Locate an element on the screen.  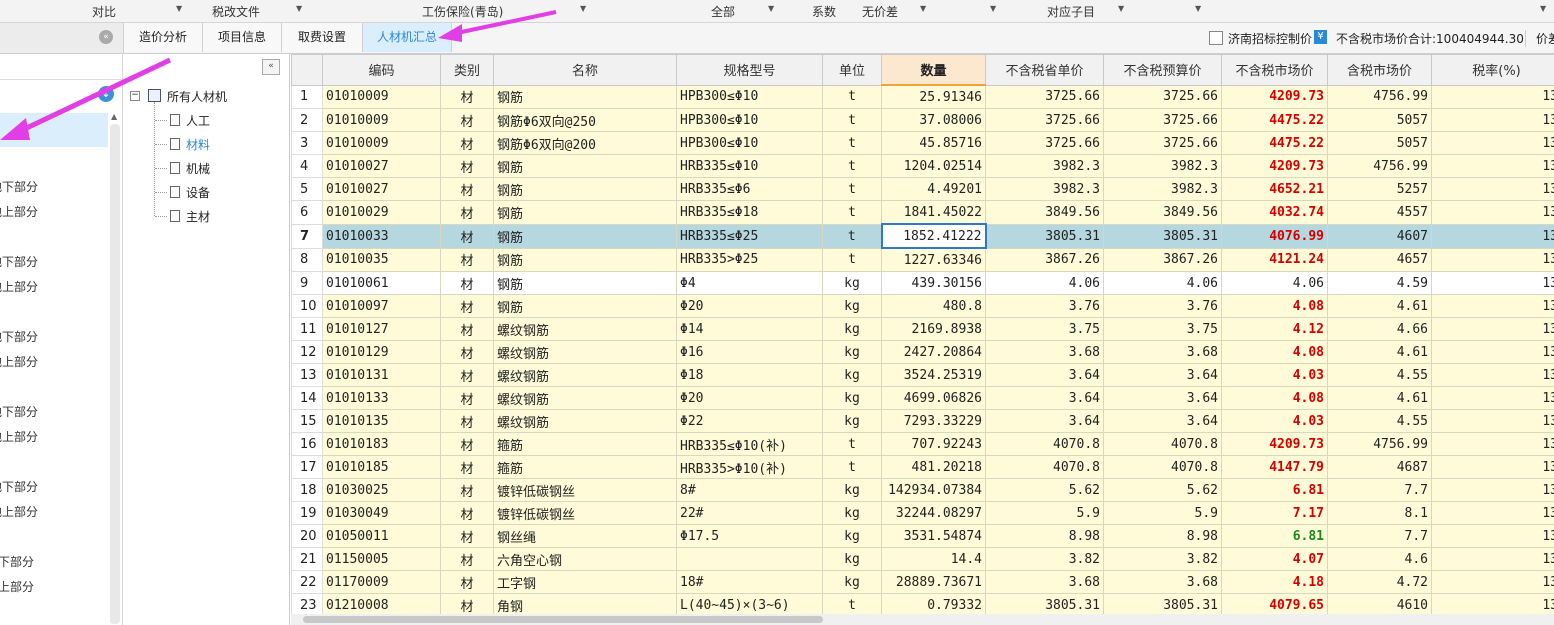
cell-budget-price: 4070.8 is located at coordinates (1162, 467).